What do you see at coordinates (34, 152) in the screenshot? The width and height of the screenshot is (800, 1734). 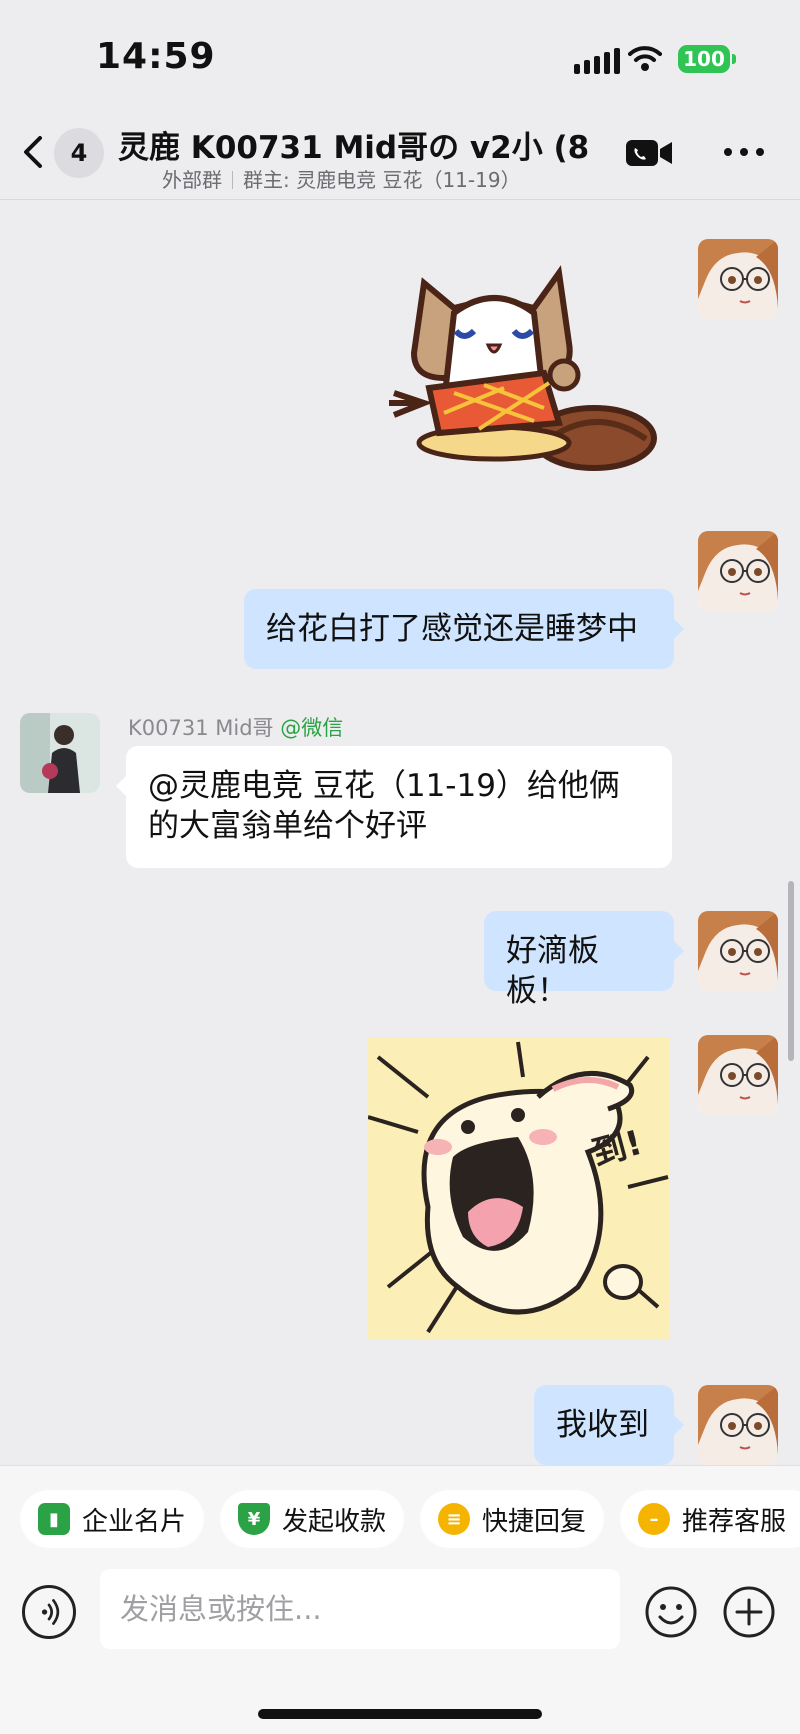 I see `back-arrow-icon` at bounding box center [34, 152].